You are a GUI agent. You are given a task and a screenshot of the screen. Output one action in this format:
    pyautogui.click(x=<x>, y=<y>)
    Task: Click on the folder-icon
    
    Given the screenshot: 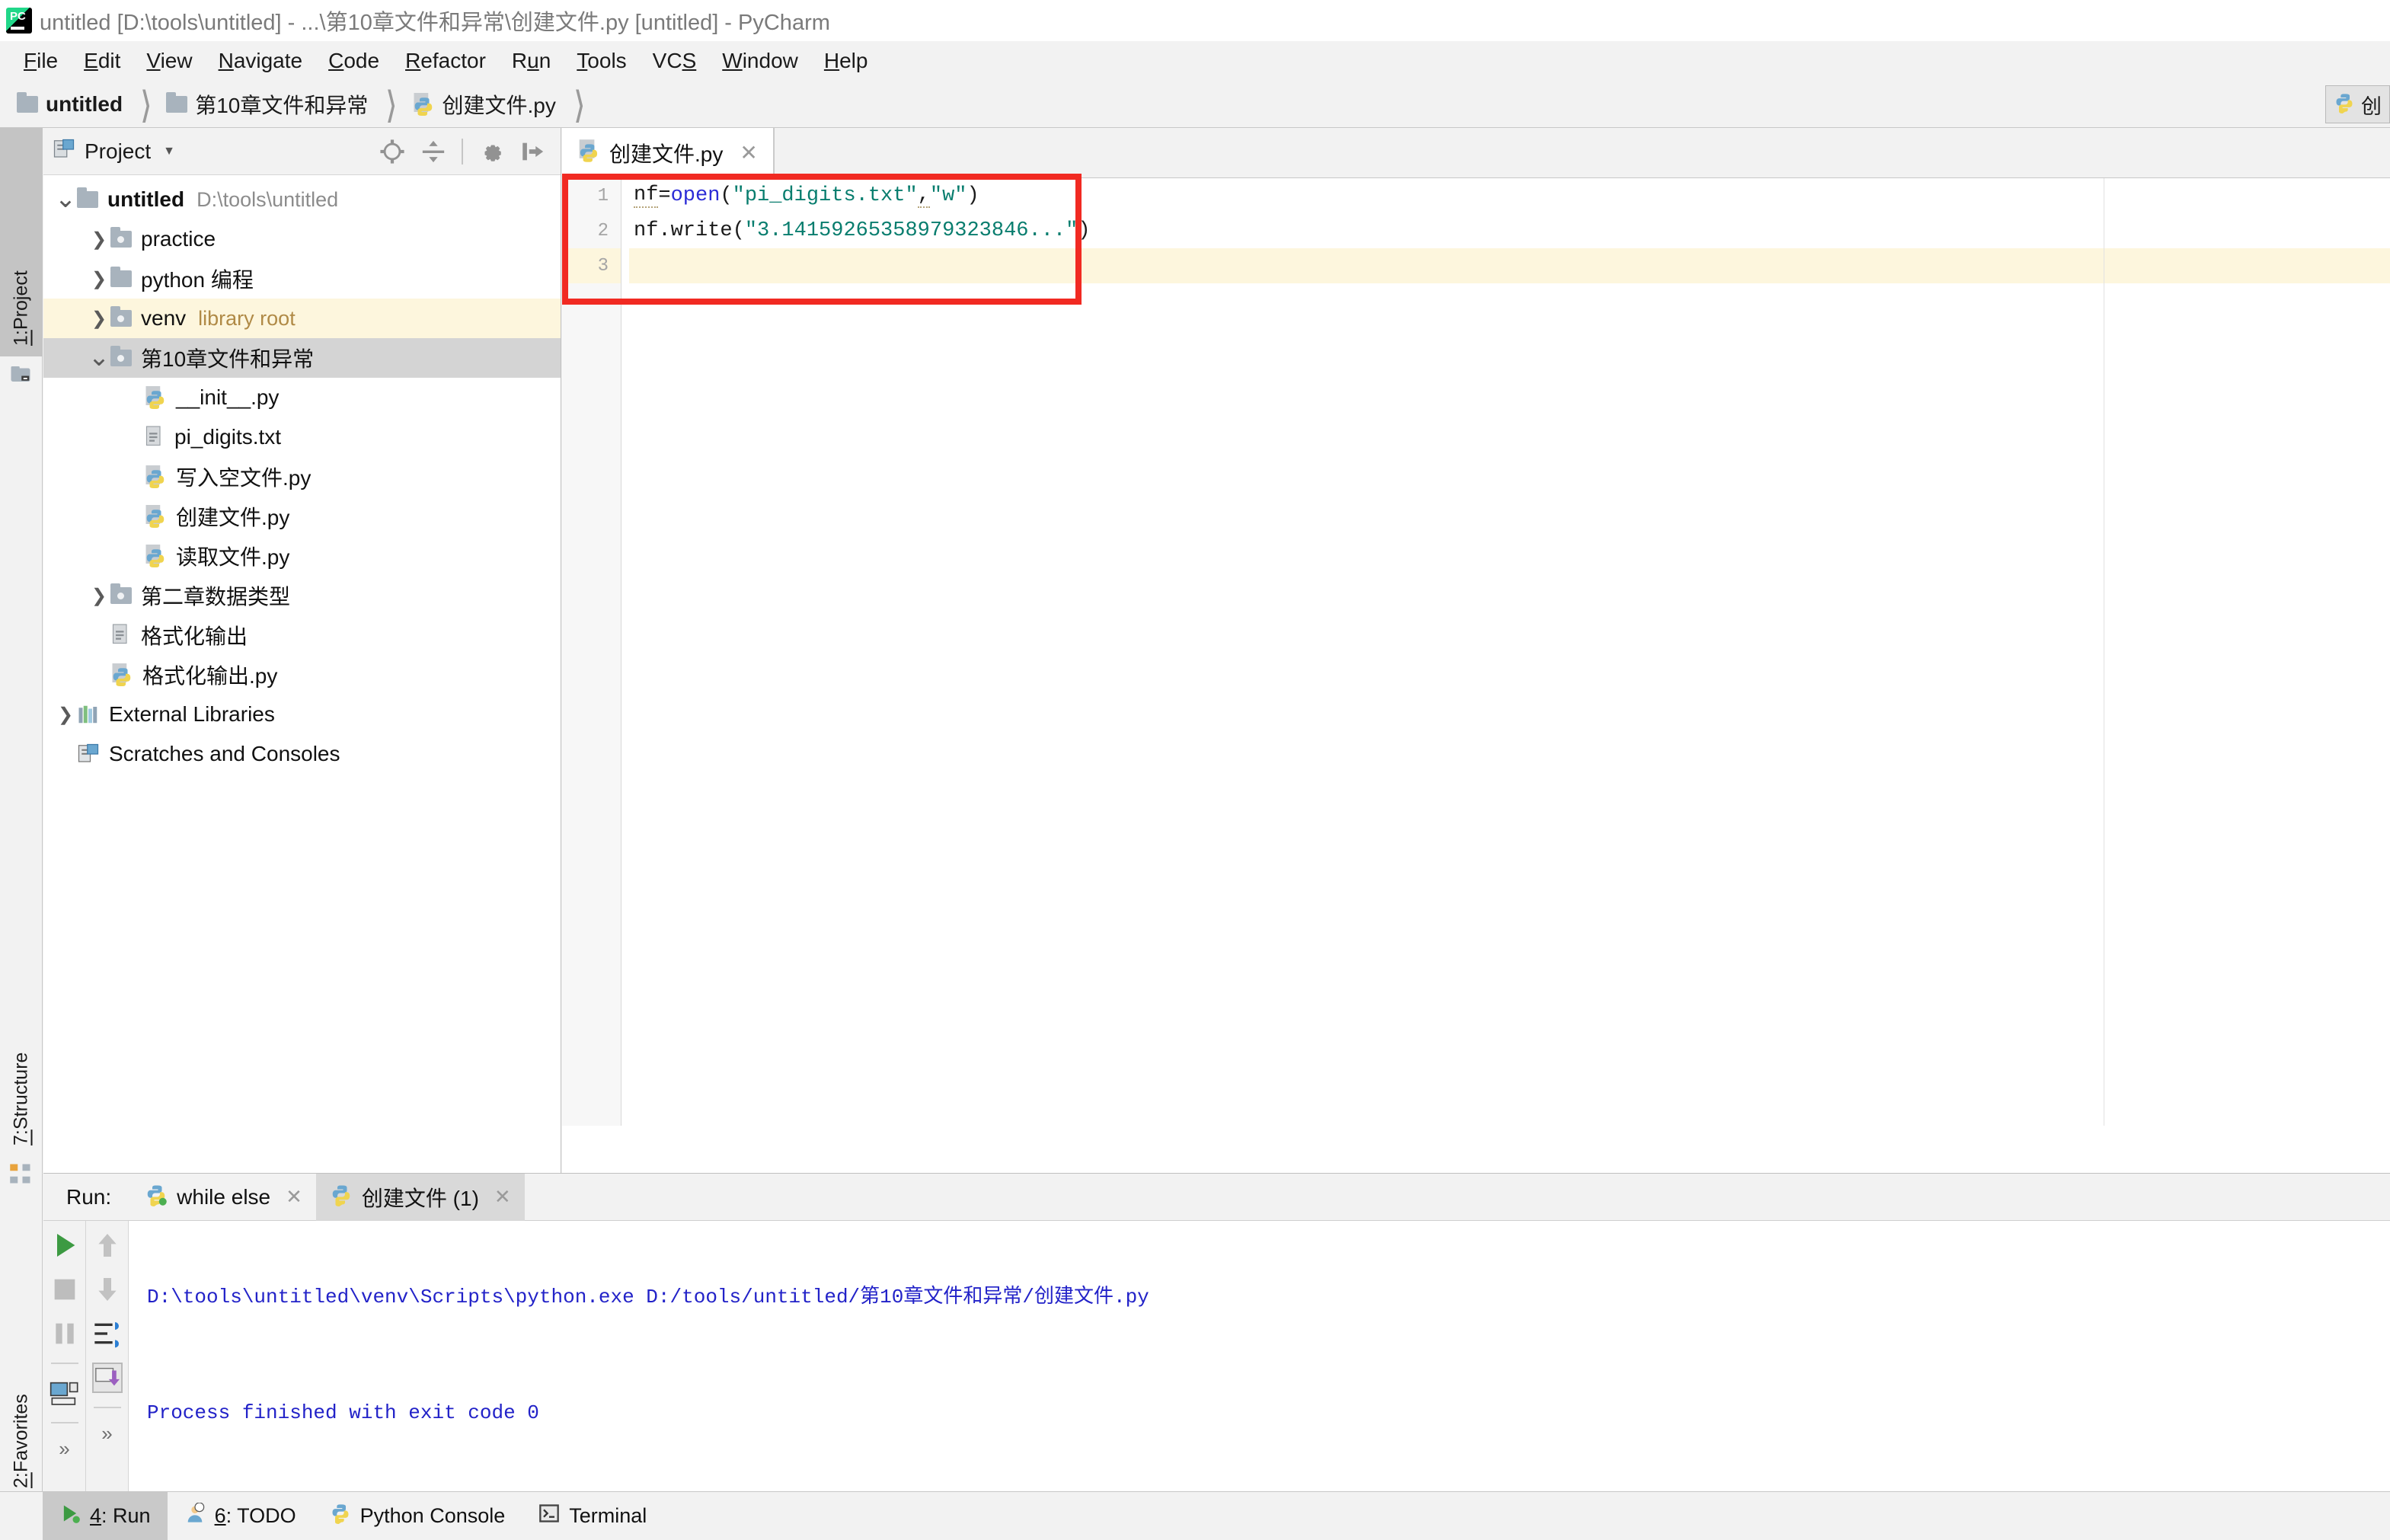 What is the action you would take?
    pyautogui.click(x=177, y=102)
    